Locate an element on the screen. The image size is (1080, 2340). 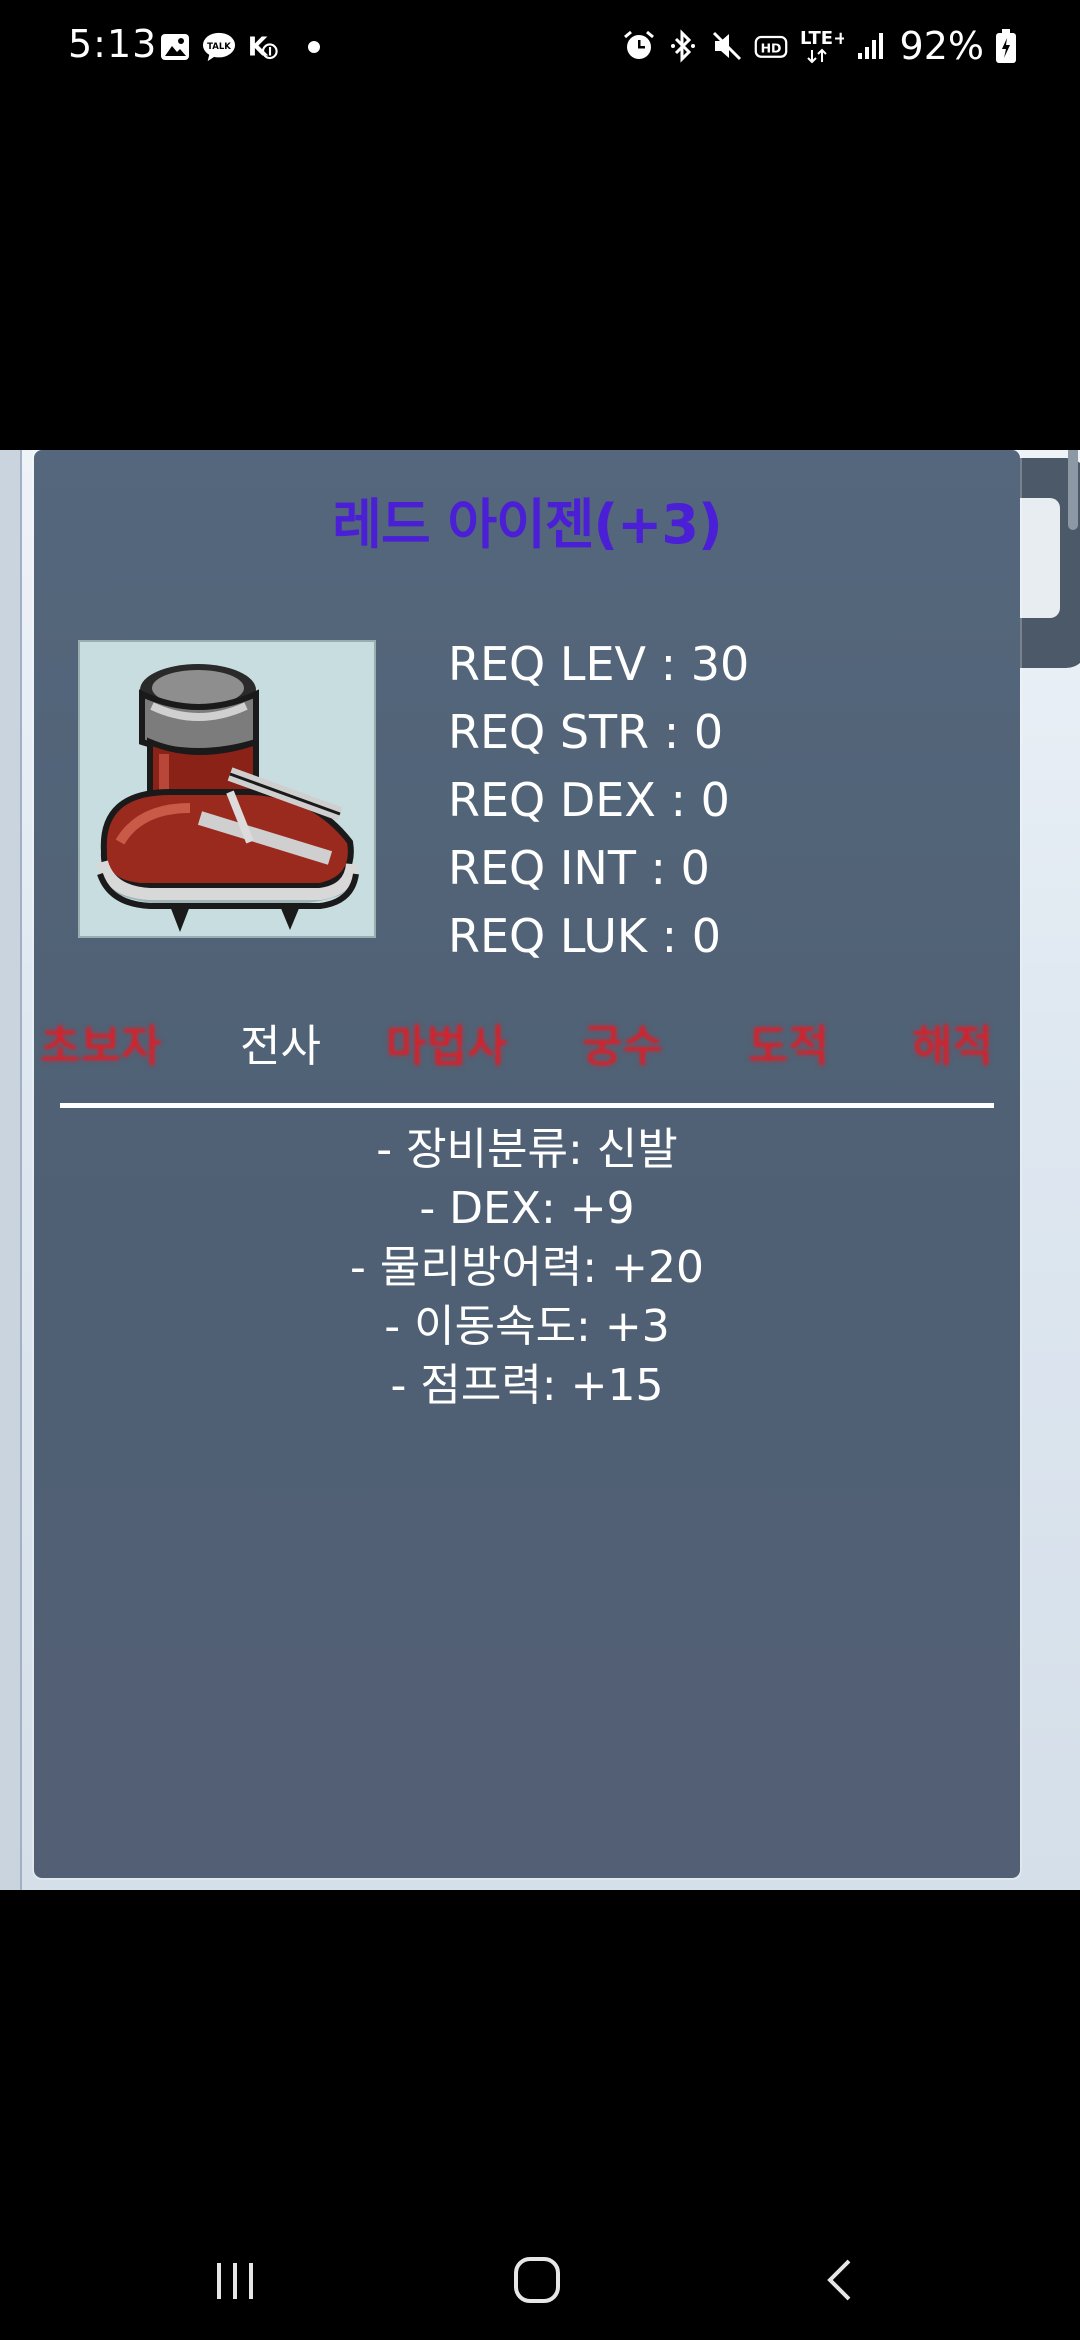
job-warrior: 전사 is located at coordinates (280, 1046).